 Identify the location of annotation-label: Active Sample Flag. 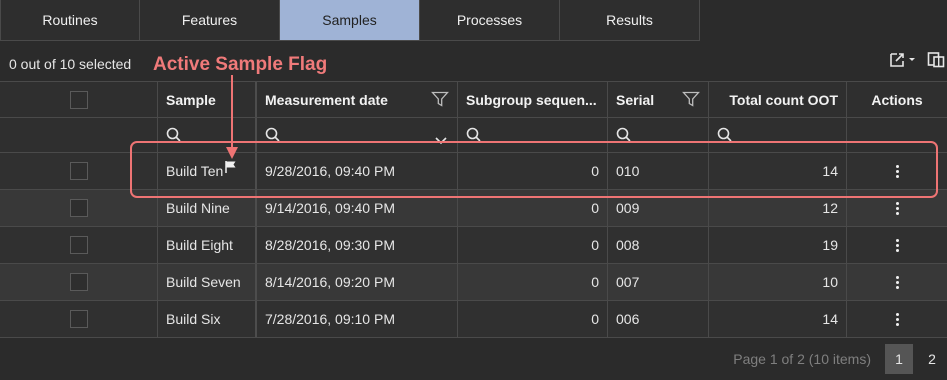
(240, 64).